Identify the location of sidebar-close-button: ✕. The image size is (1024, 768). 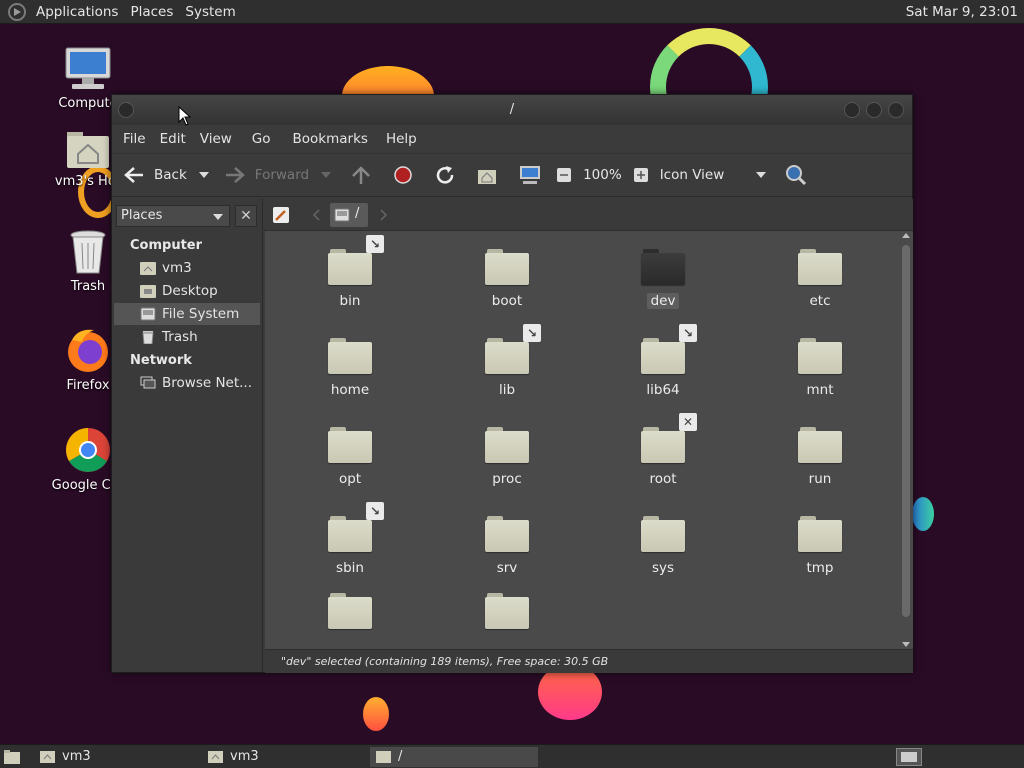
(246, 216).